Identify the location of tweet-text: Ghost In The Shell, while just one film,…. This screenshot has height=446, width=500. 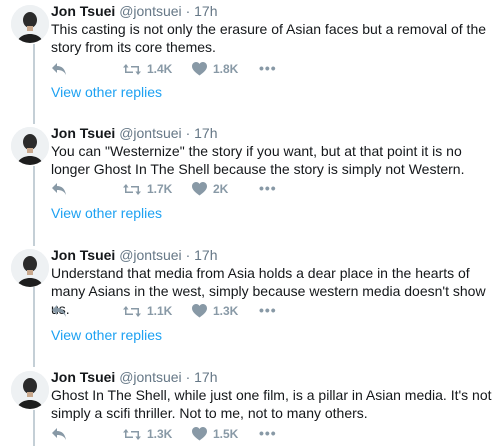
(271, 404).